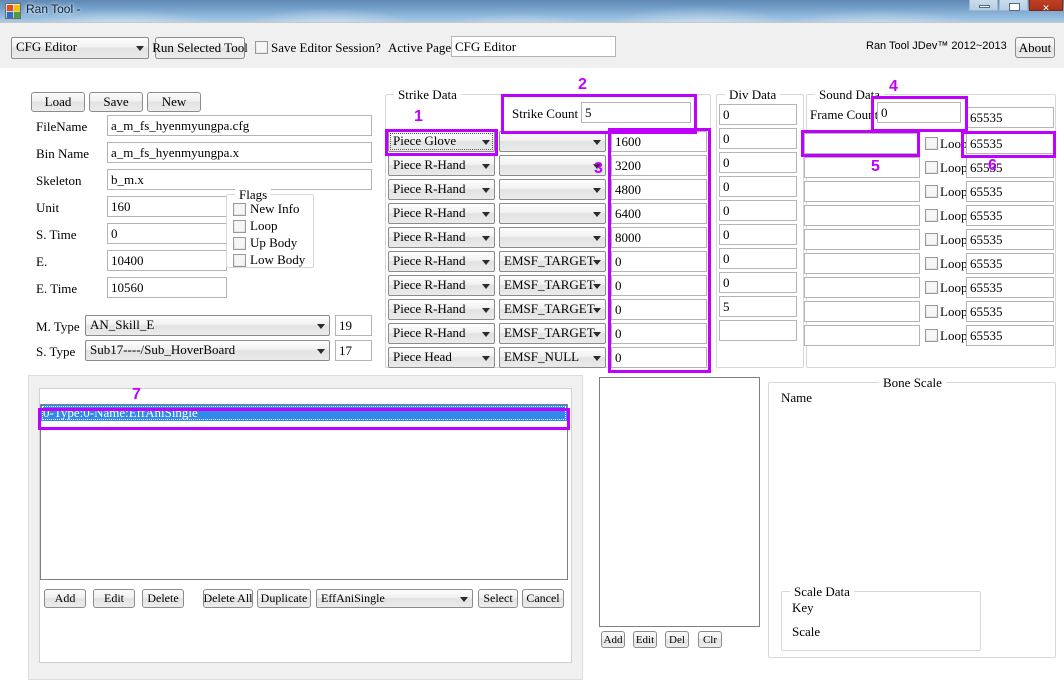  Describe the element at coordinates (1010, 263) in the screenshot. I see `sound-value-field-6: 65535` at that location.